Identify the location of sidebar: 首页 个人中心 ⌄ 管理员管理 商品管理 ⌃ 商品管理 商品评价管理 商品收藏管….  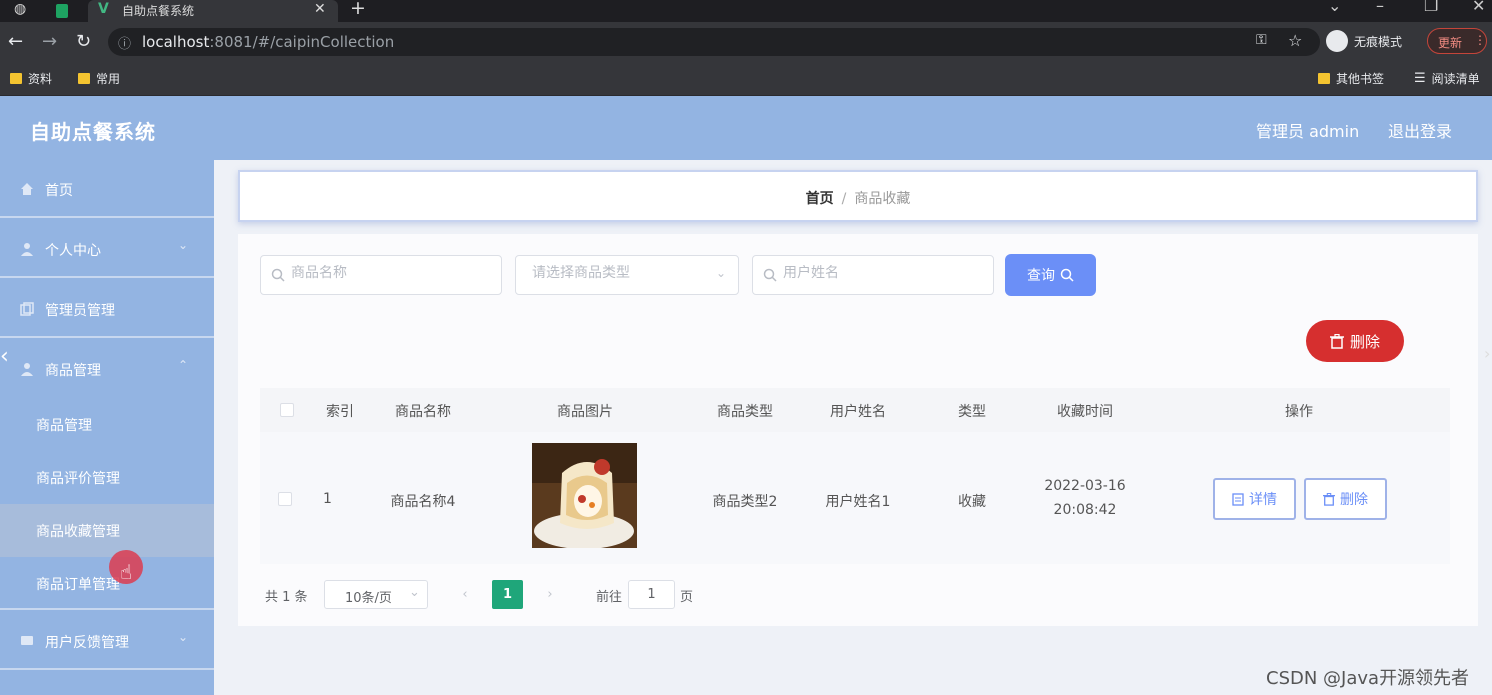
(107, 427).